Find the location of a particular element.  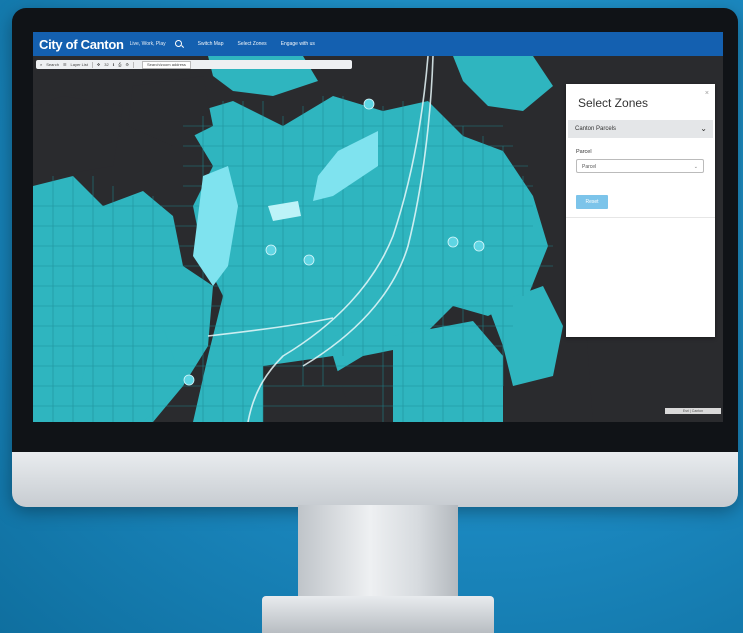

toolbar-layer-list: Layer List is located at coordinates (79, 64).